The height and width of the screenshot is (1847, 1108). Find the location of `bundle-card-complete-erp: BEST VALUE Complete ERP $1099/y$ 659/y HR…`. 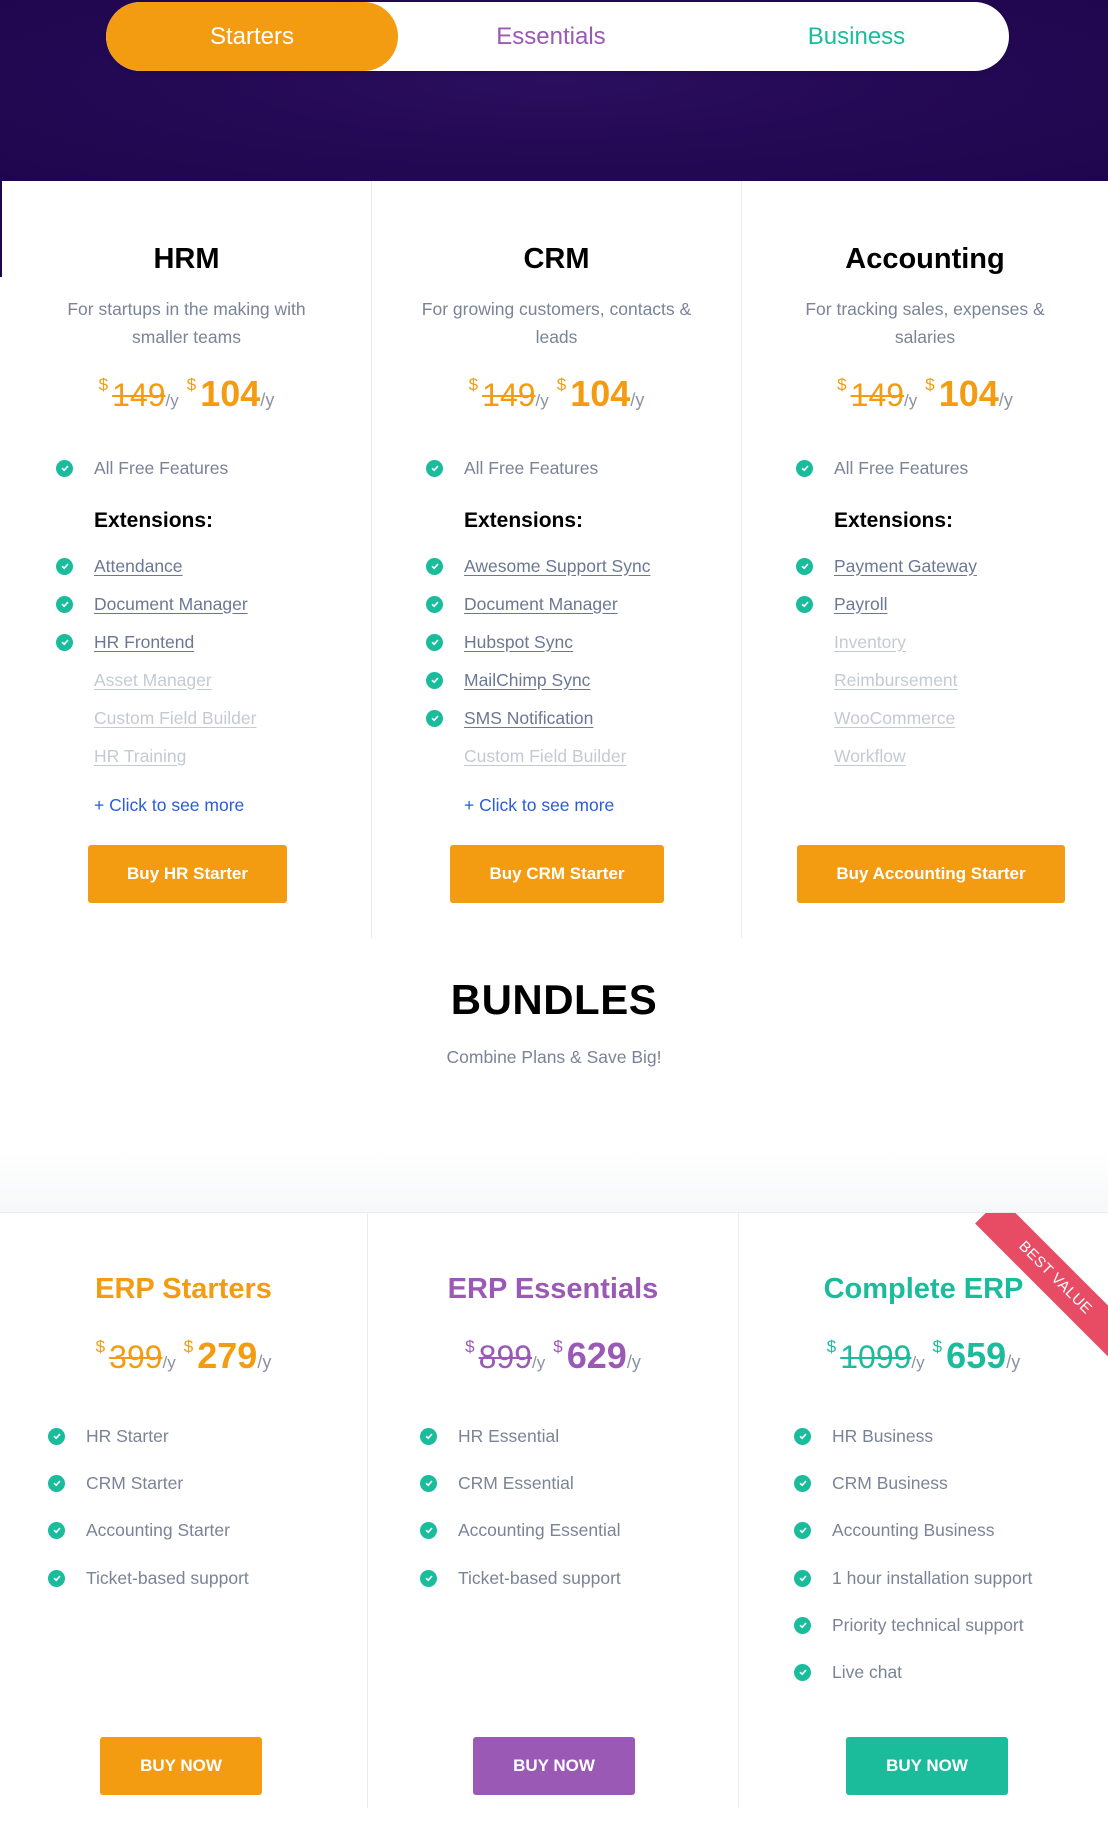

bundle-card-complete-erp: BEST VALUE Complete ERP $1099/y$ 659/y HR… is located at coordinates (923, 1510).